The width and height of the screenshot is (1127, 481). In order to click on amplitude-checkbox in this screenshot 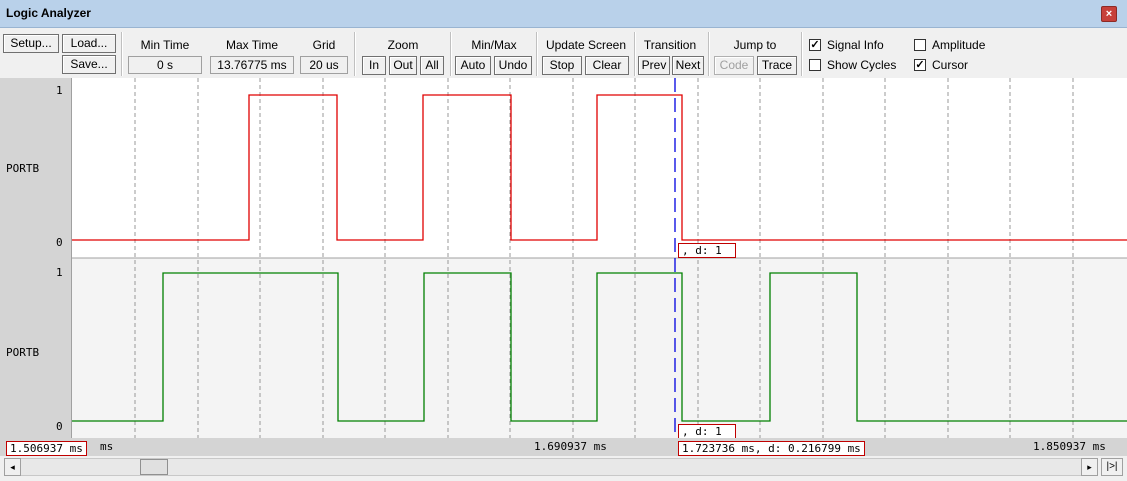, I will do `click(920, 45)`.